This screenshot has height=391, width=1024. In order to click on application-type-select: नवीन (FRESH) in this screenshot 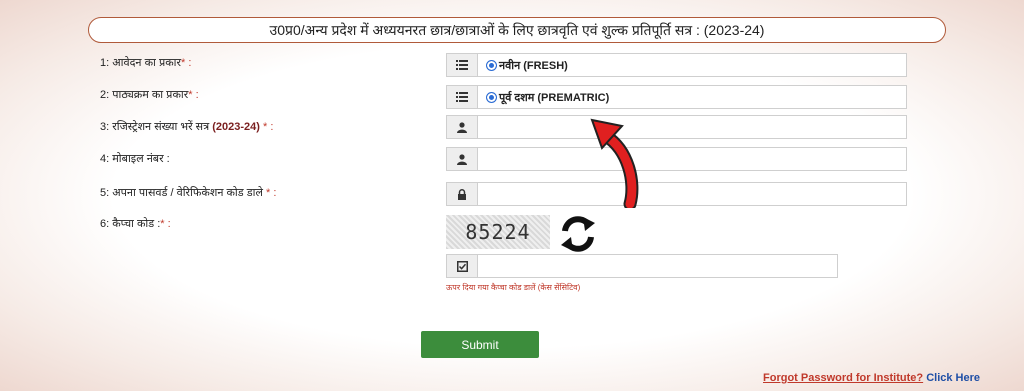, I will do `click(676, 65)`.